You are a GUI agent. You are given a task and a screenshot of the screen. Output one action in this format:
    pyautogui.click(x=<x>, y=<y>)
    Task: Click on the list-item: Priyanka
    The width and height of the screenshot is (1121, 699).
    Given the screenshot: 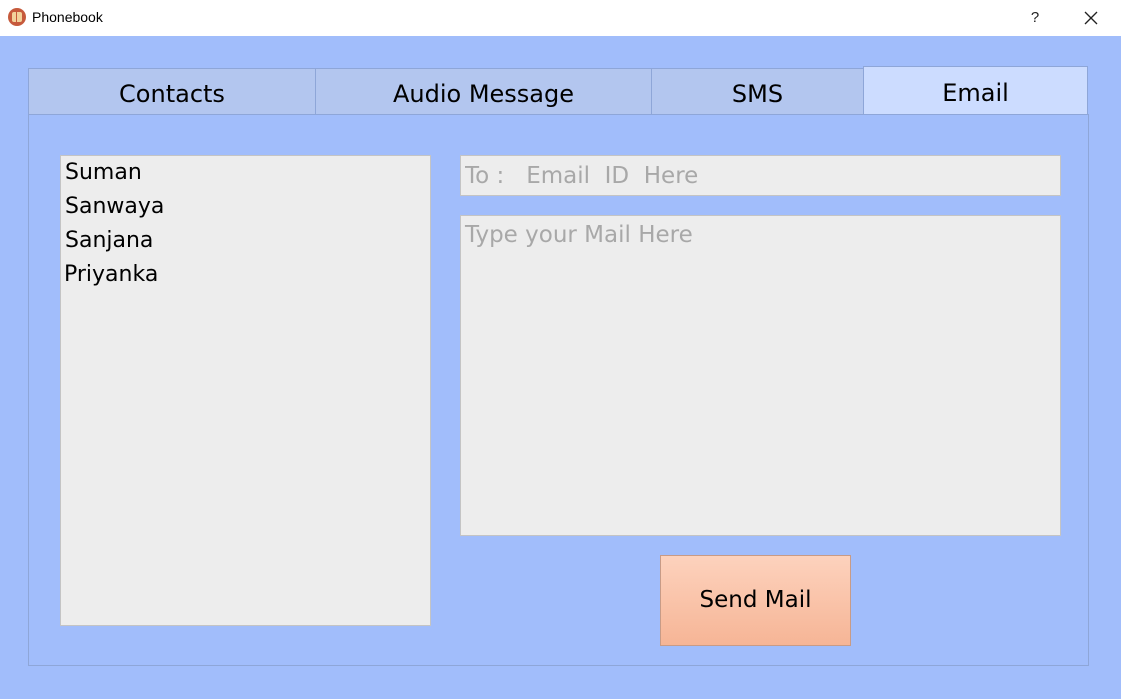 What is the action you would take?
    pyautogui.click(x=111, y=274)
    